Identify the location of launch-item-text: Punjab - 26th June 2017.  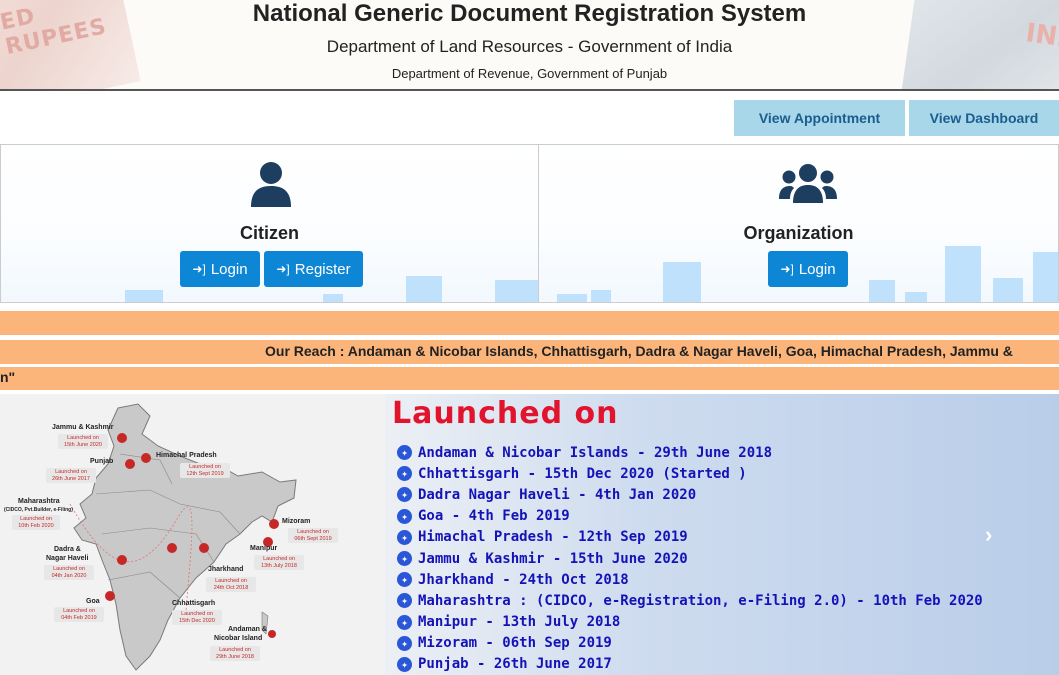
(515, 664).